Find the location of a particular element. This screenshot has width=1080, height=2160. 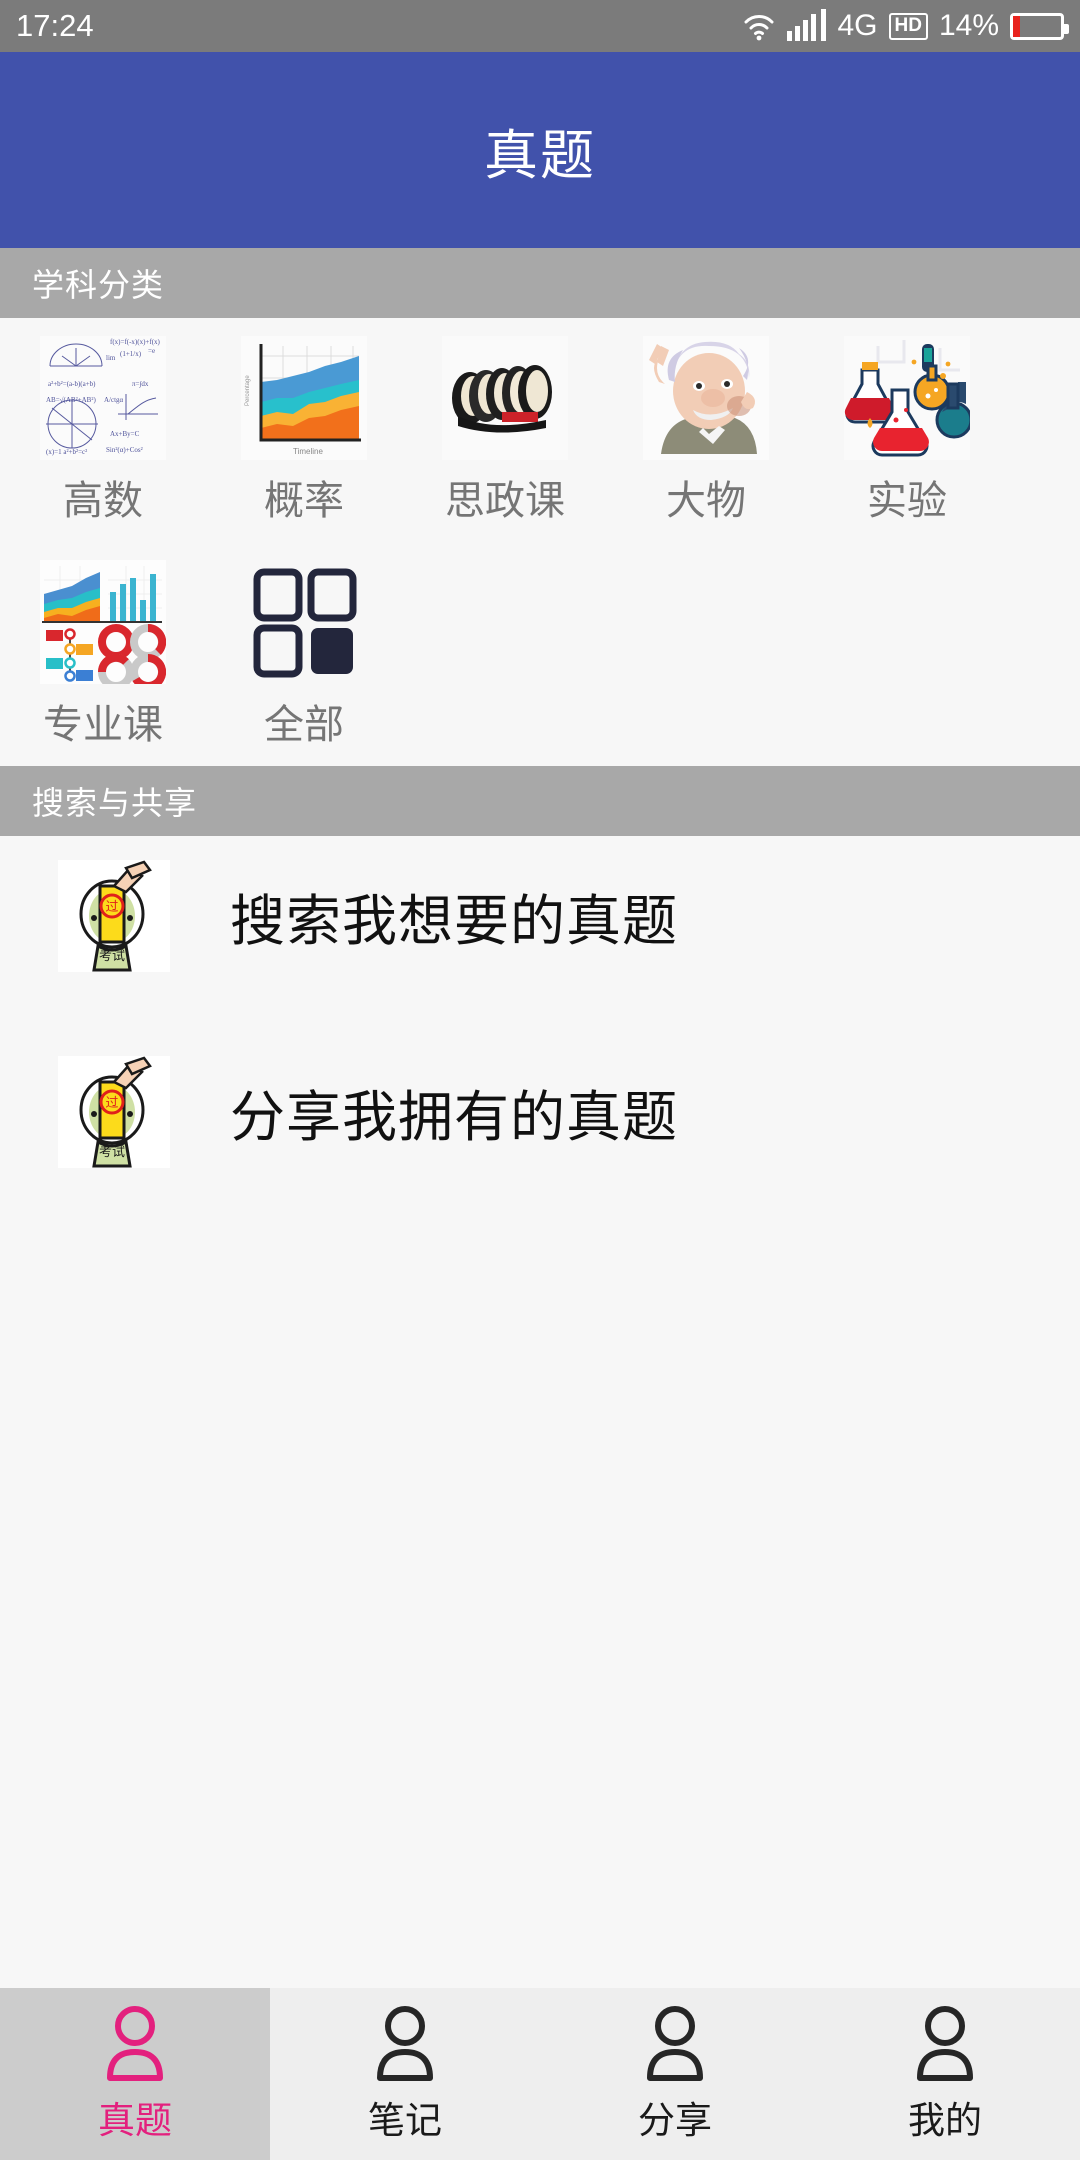

svg-text: =e is located at coordinates (151, 351).